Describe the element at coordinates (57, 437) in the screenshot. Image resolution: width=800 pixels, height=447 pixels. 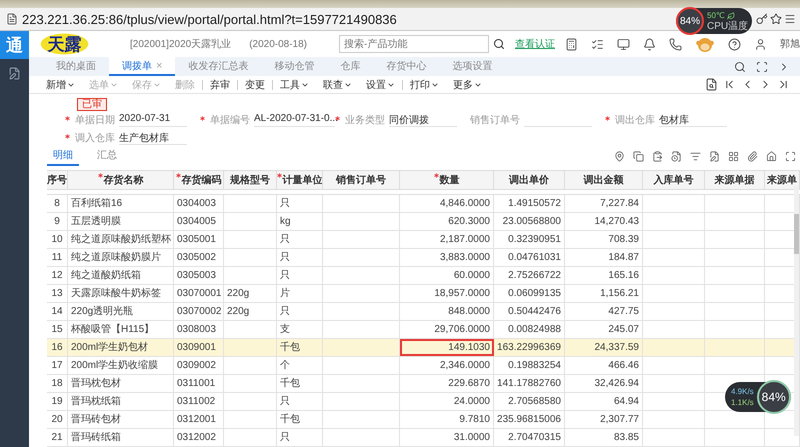
I see `table-cell: 21` at that location.